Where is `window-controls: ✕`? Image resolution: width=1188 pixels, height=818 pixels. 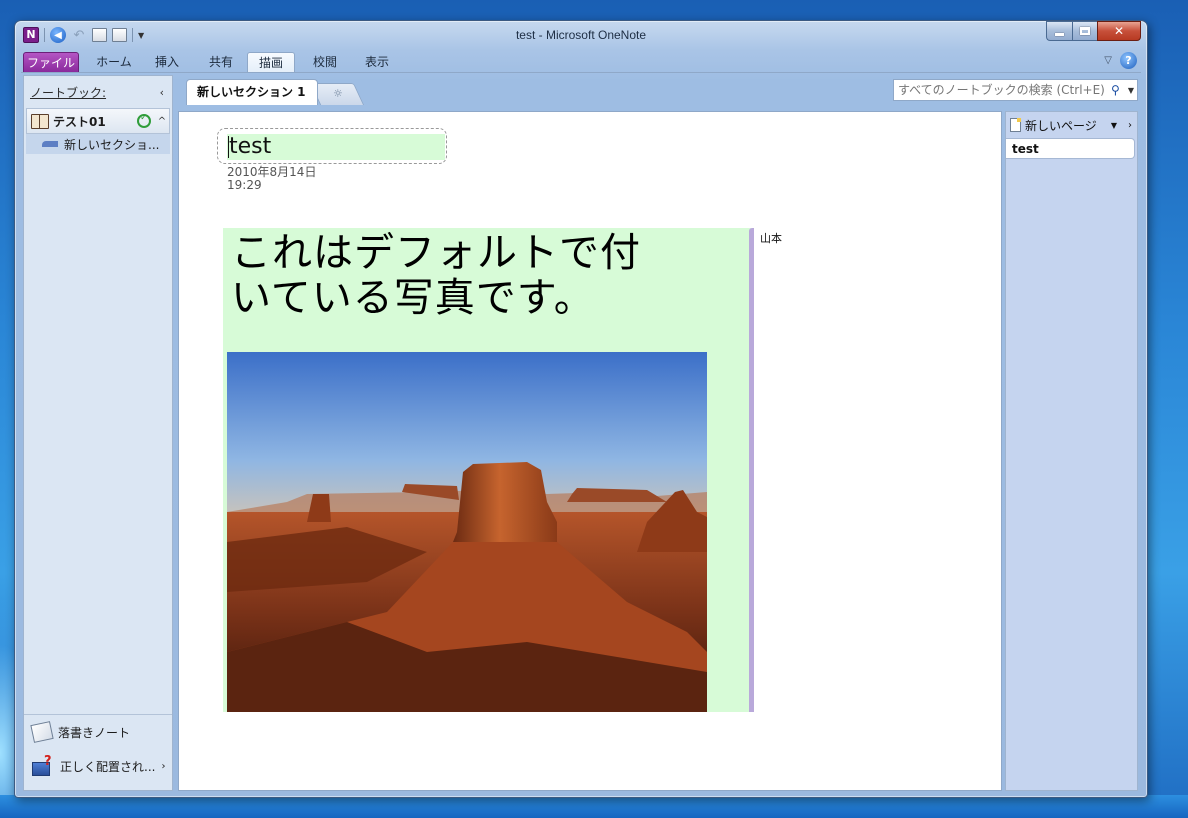
window-controls: ✕ is located at coordinates (1093, 31).